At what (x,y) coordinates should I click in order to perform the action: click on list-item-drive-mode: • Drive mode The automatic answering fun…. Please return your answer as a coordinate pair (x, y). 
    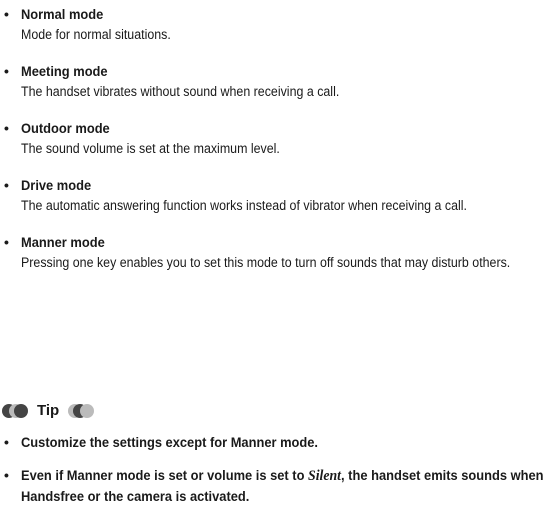
    Looking at the image, I should click on (276, 196).